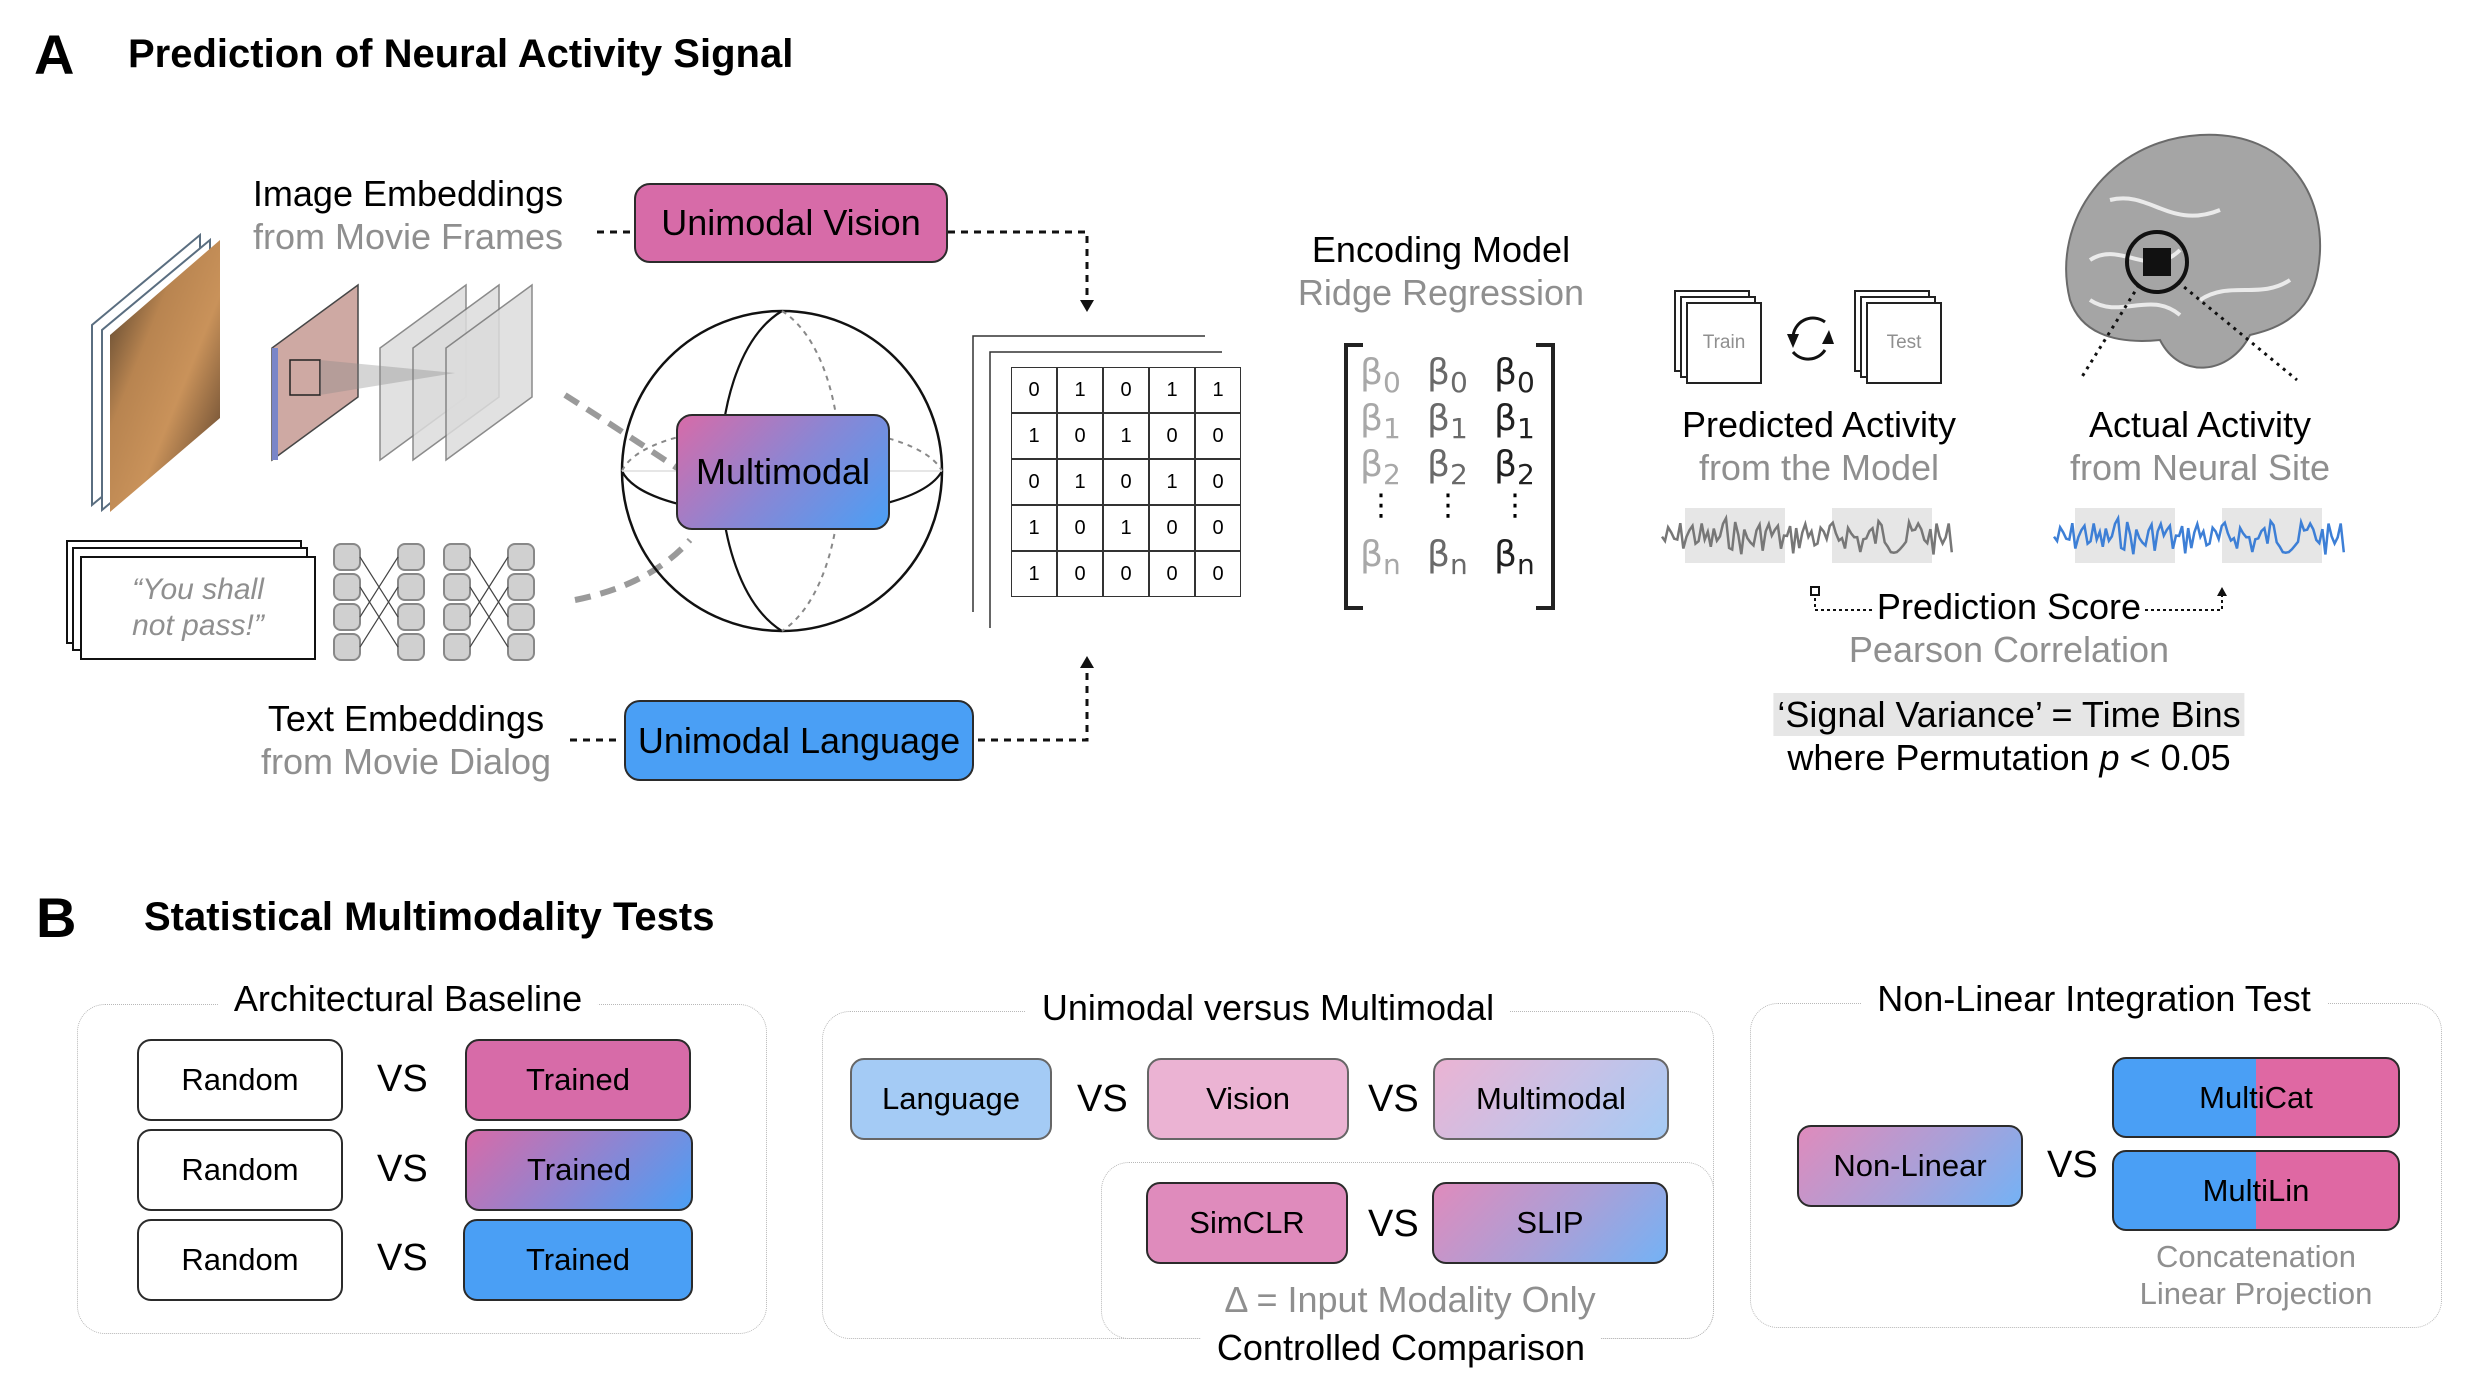  Describe the element at coordinates (2256, 1190) in the screenshot. I see `multilin-box: MultiLin` at that location.